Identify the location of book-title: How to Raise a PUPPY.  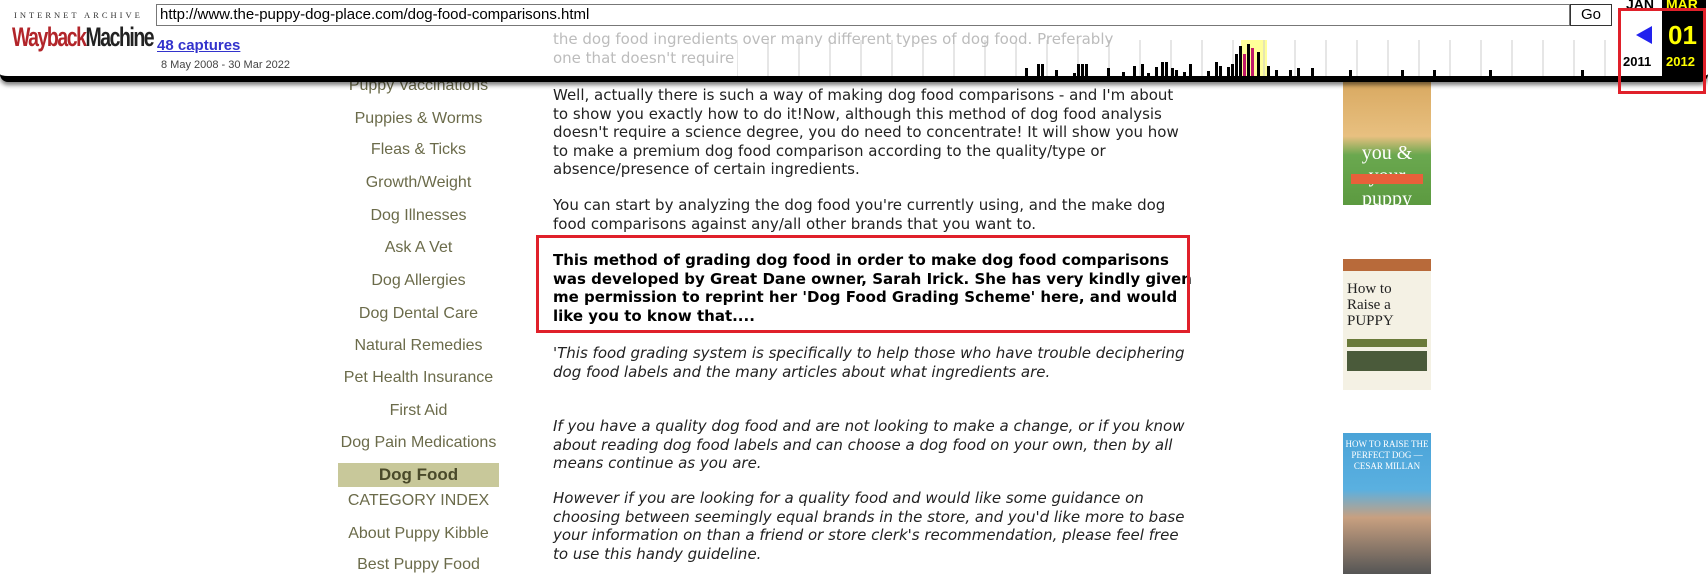
(1370, 305).